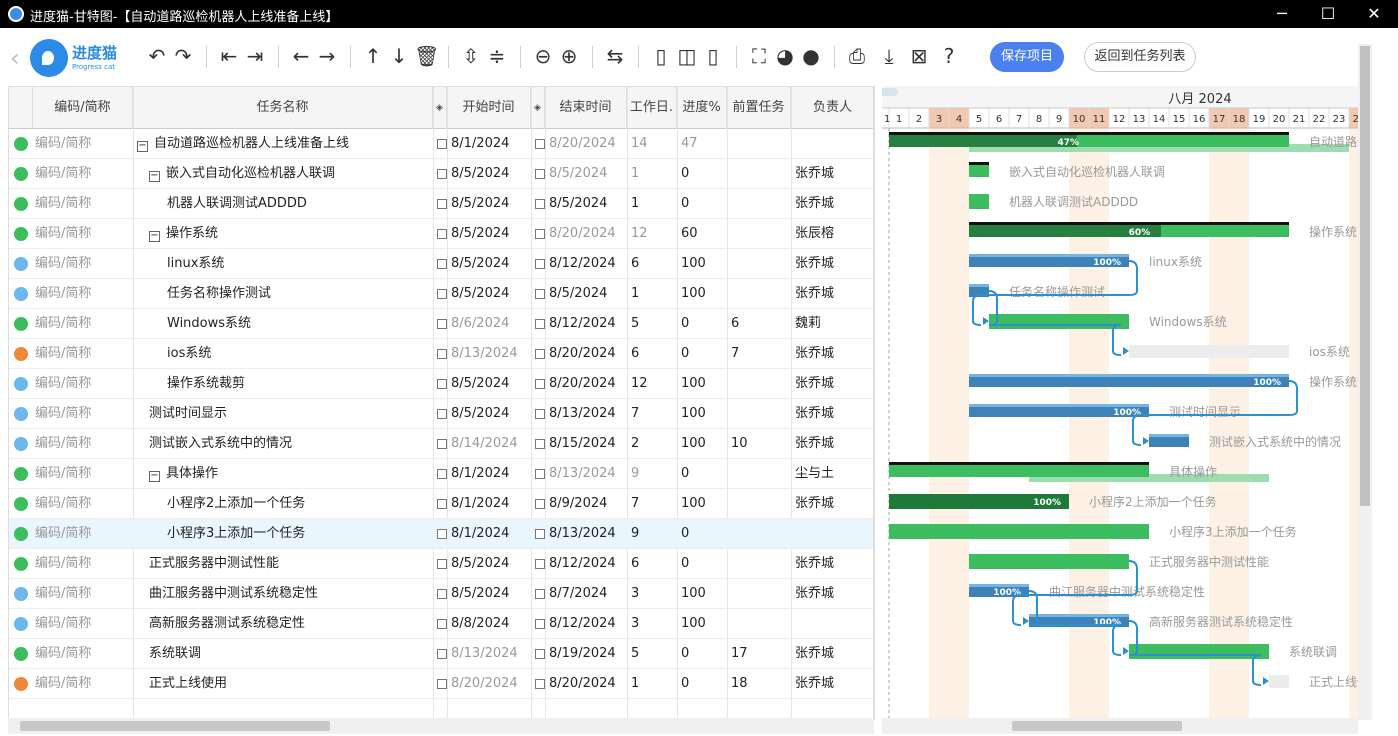 The image size is (1398, 736). Describe the element at coordinates (441, 564) in the screenshot. I see `table-row: 编码/简称 正式服务器中测试性能 8/5/2024 8/12/2024 6 0 张乔城` at that location.